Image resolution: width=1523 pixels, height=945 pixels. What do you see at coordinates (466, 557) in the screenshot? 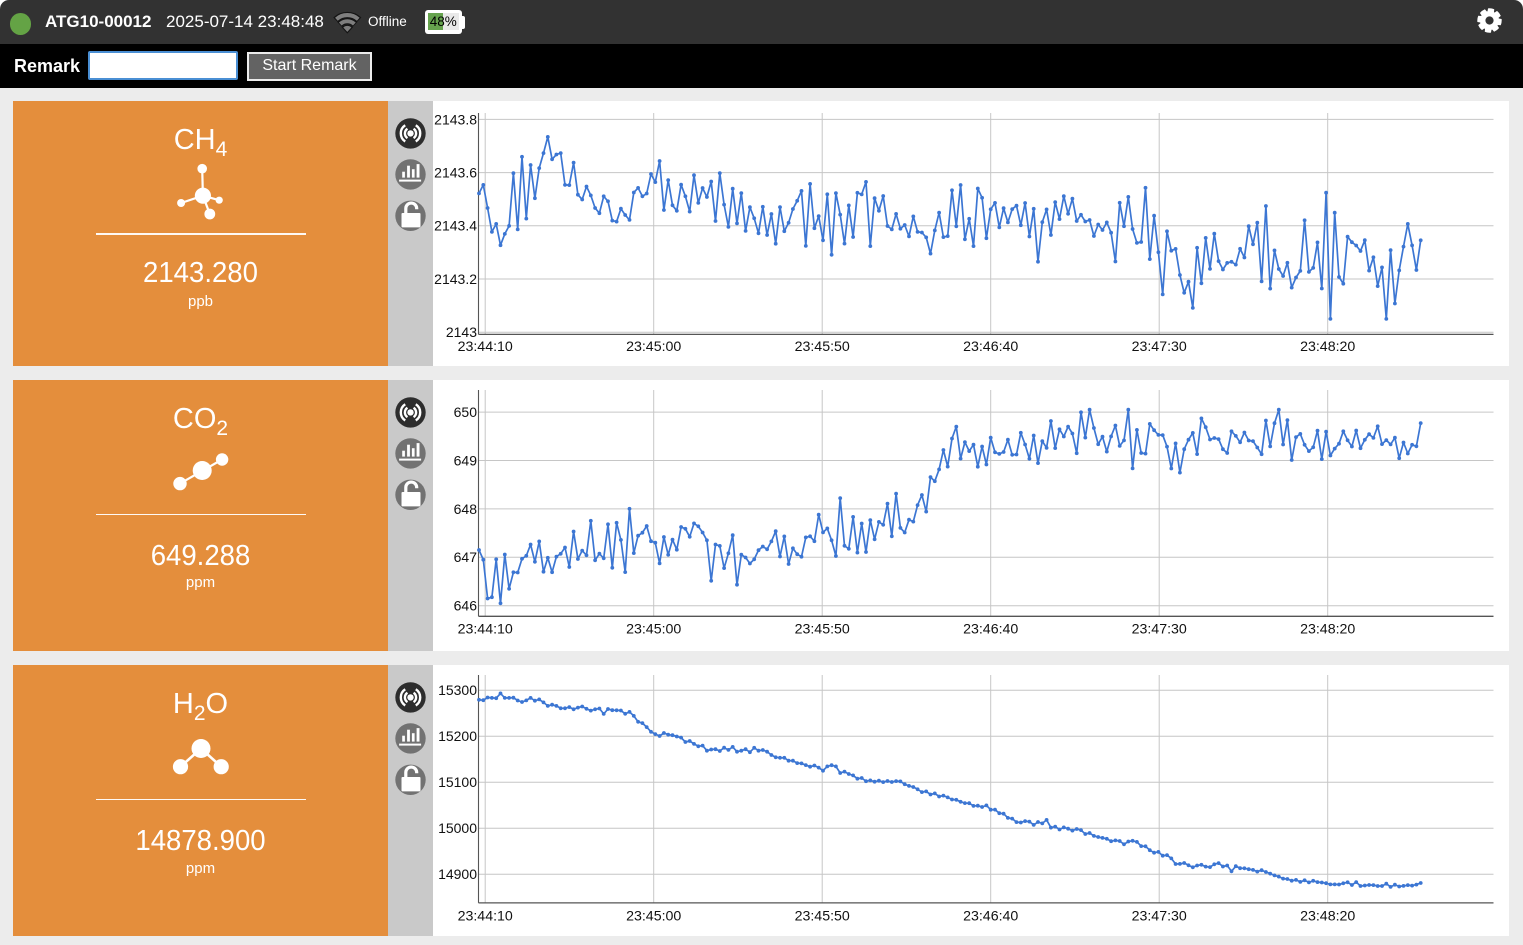
I see `svg-text: 647` at bounding box center [466, 557].